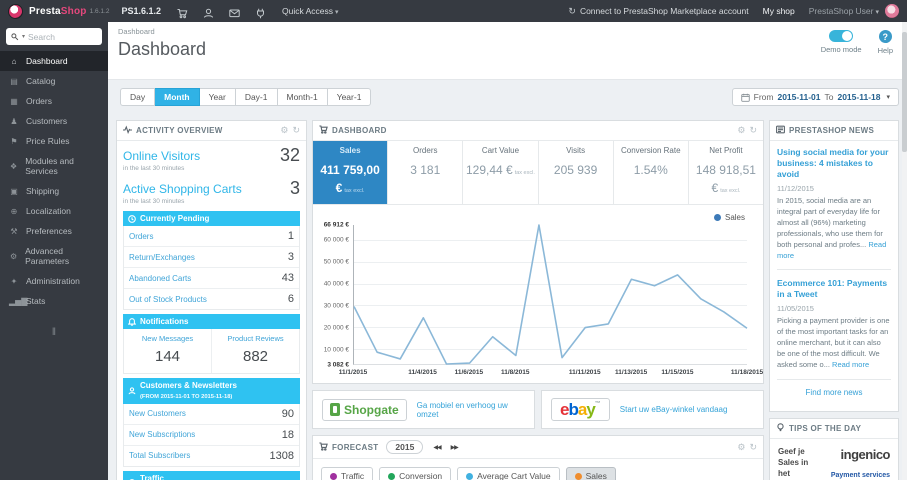 Image resolution: width=907 pixels, height=480 pixels. I want to click on sidebar-collapse-button: ‖, so click(54, 332).